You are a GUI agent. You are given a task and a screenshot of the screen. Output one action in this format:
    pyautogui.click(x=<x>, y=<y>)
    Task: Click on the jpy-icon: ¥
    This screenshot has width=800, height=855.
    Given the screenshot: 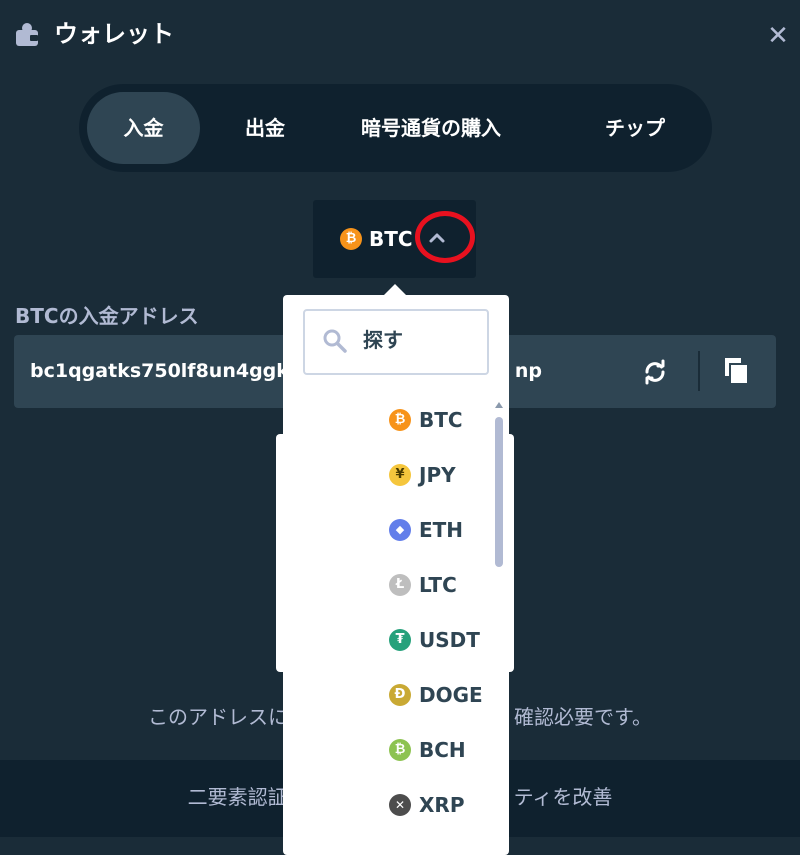 What is the action you would take?
    pyautogui.click(x=400, y=475)
    